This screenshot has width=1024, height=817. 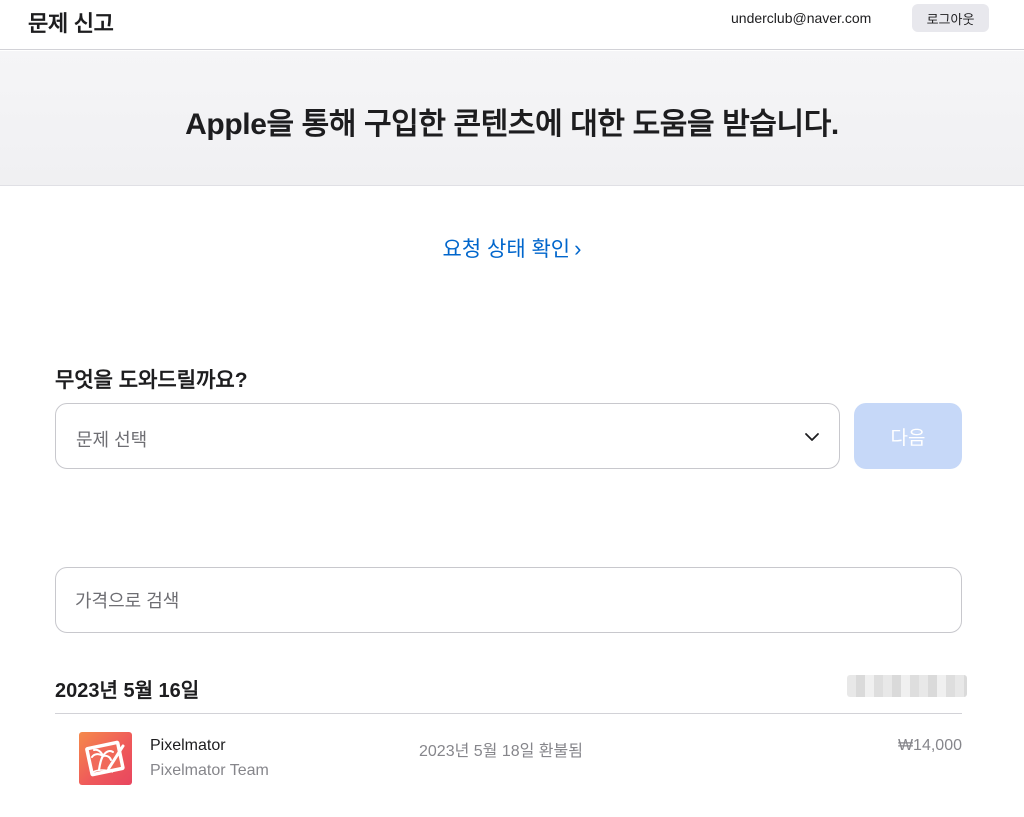 I want to click on logout-button: 로그아웃, so click(x=950, y=18).